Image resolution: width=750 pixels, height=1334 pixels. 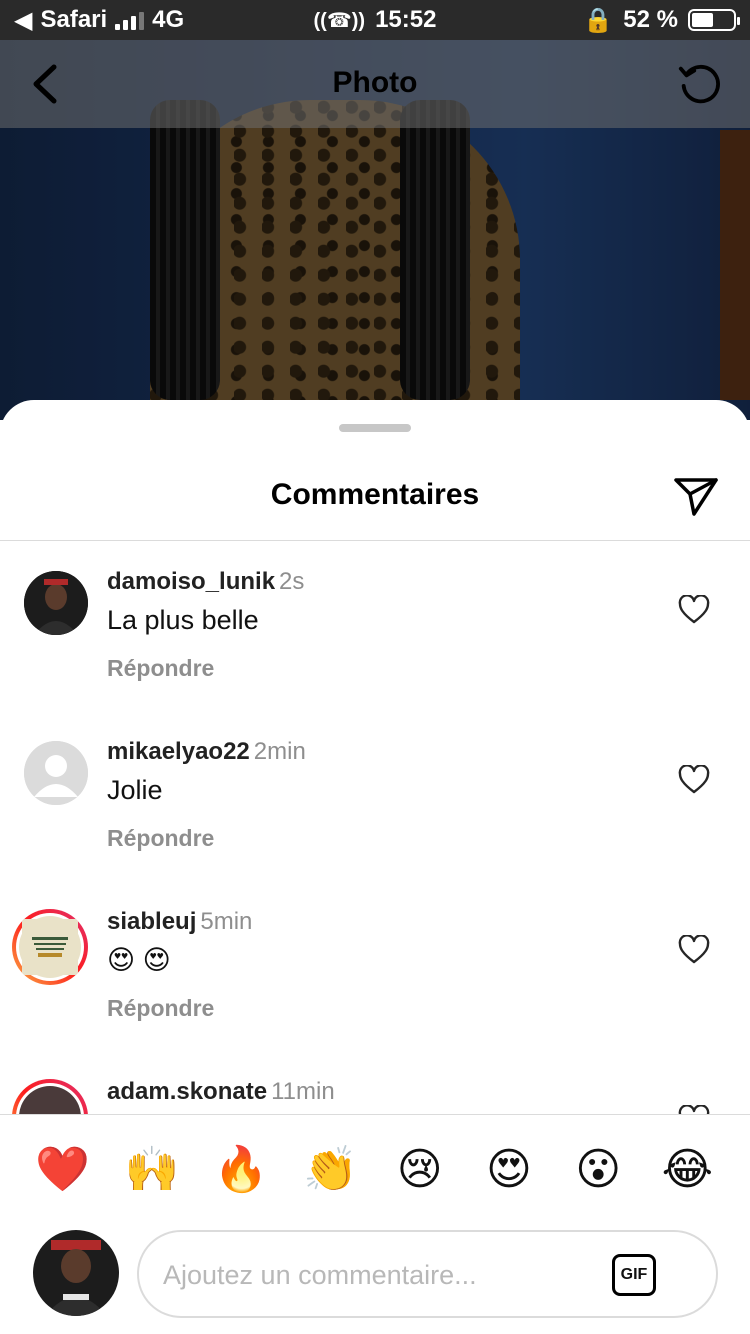 I want to click on comment-text: 😍 😍, so click(x=139, y=960).